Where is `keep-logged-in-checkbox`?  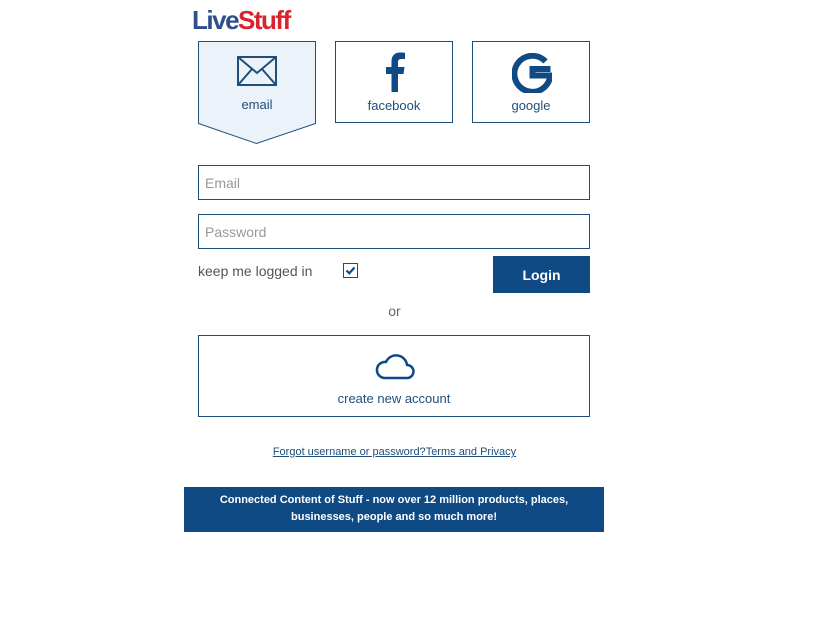 keep-logged-in-checkbox is located at coordinates (350, 270).